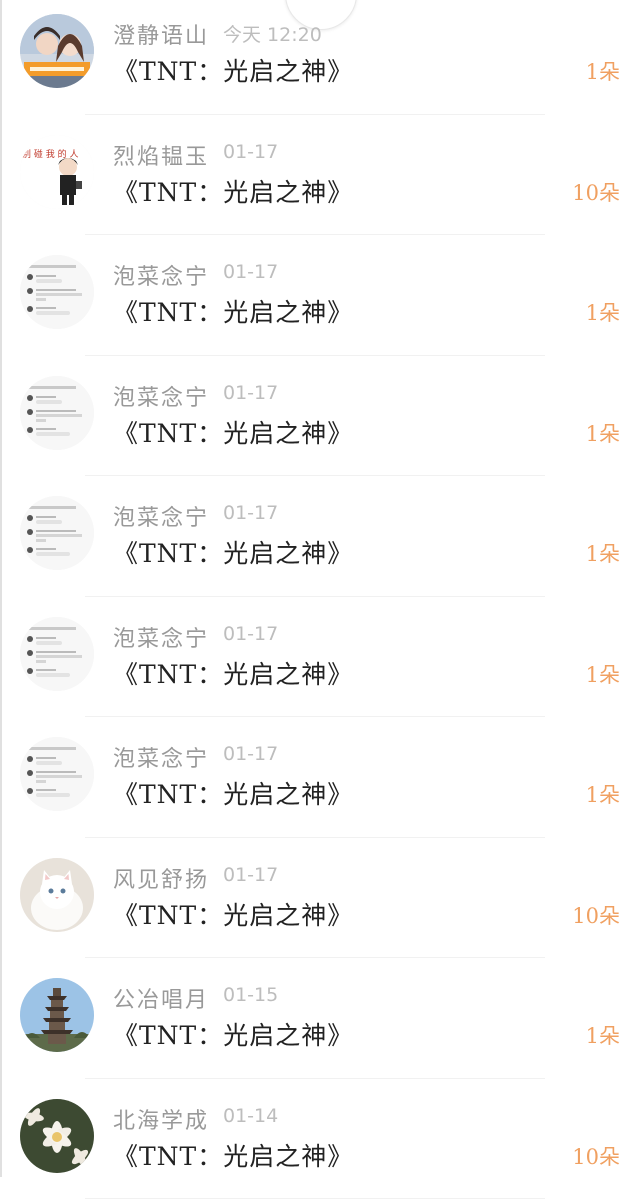 This screenshot has height=1199, width=640. What do you see at coordinates (161, 34) in the screenshot?
I see `user-name: 澄静语山` at bounding box center [161, 34].